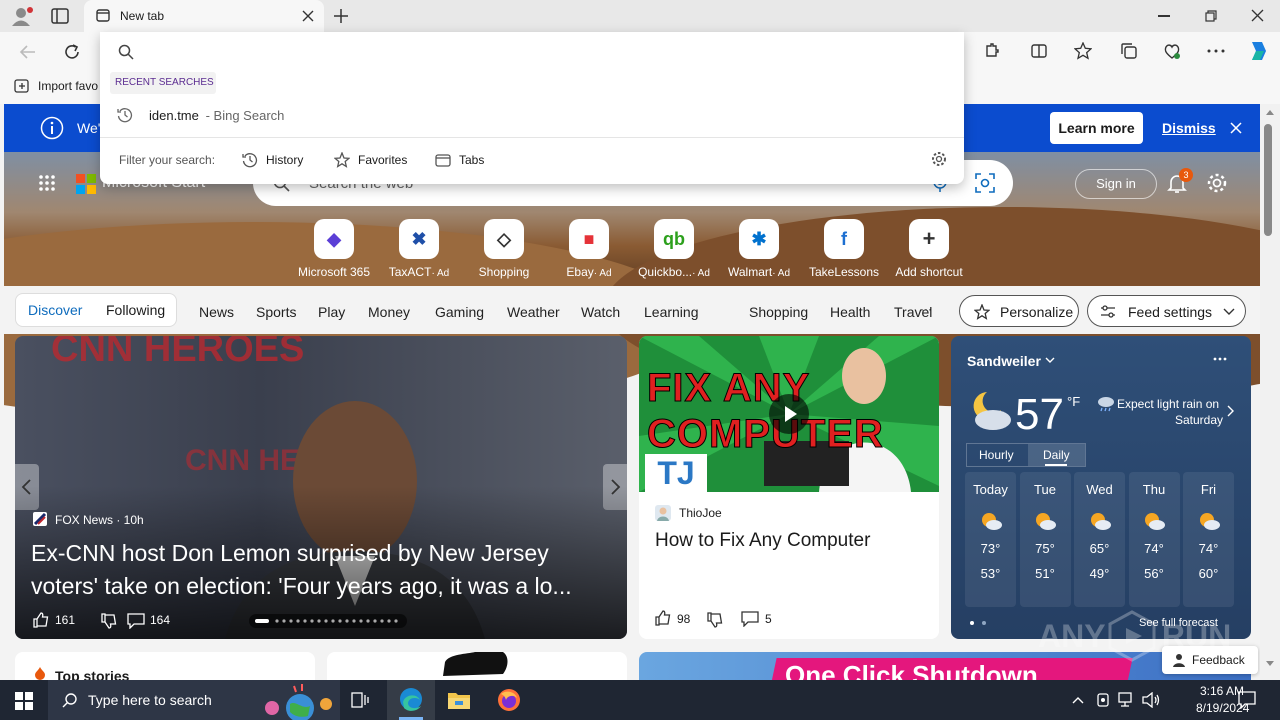 The width and height of the screenshot is (1280, 720). What do you see at coordinates (374, 160) in the screenshot?
I see `filter-favorites: Favorites` at bounding box center [374, 160].